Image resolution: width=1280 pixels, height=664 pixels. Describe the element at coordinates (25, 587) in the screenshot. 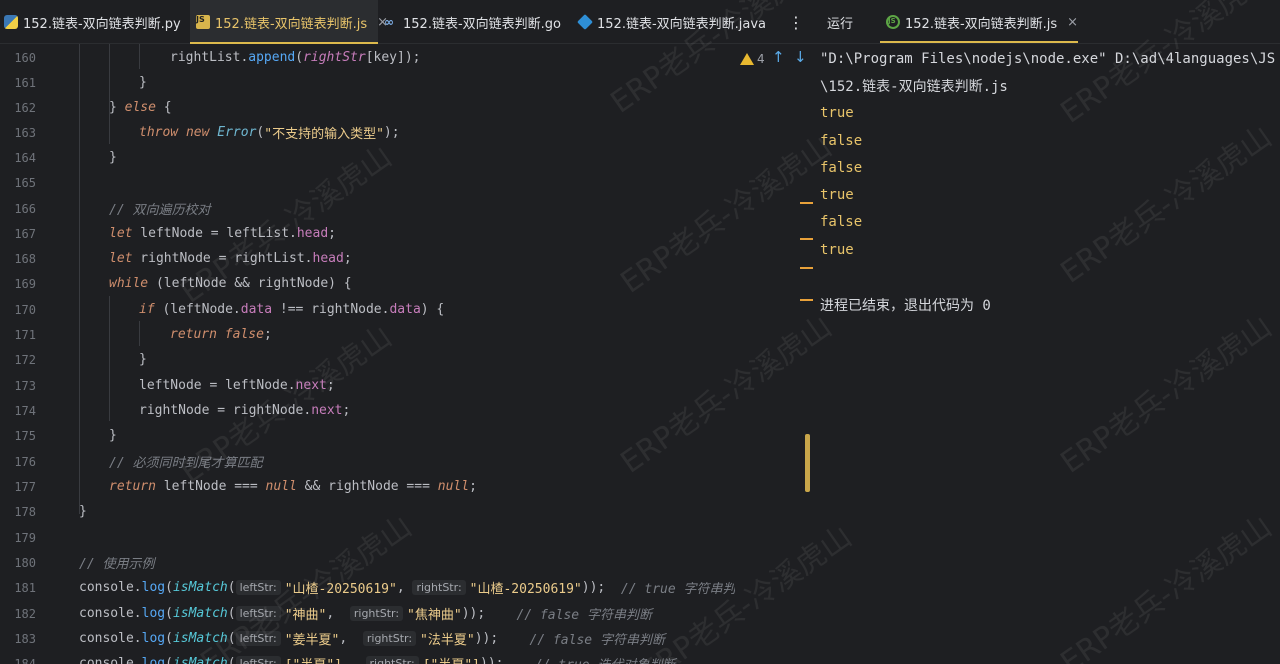

I see `line-number: 181` at that location.